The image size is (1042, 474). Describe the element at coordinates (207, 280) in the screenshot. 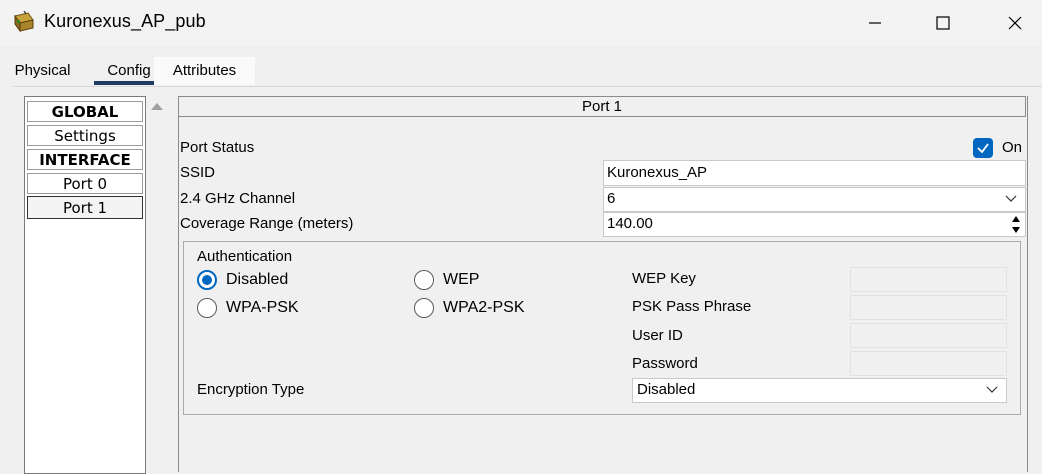

I see `radio-disabled` at that location.